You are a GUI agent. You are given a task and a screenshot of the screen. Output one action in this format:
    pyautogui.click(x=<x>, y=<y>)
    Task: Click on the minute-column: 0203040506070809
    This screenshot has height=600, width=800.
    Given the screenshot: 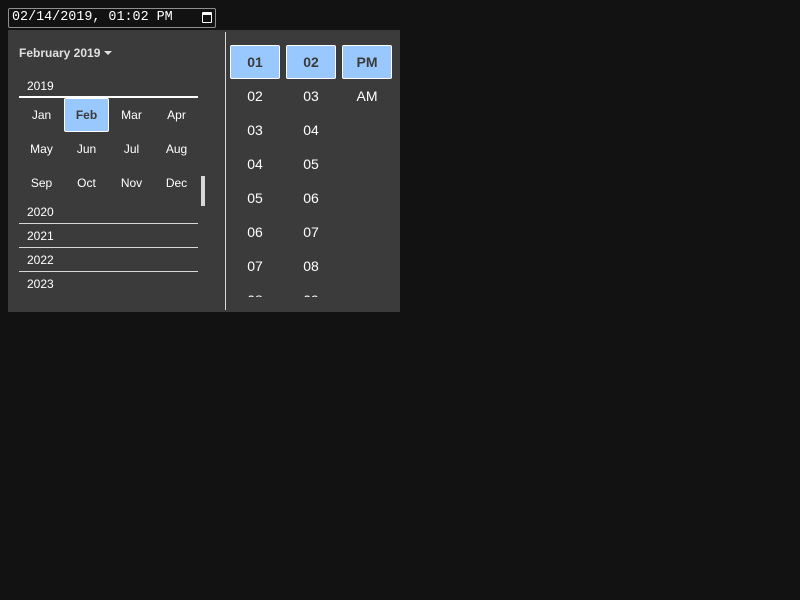 What is the action you would take?
    pyautogui.click(x=311, y=171)
    